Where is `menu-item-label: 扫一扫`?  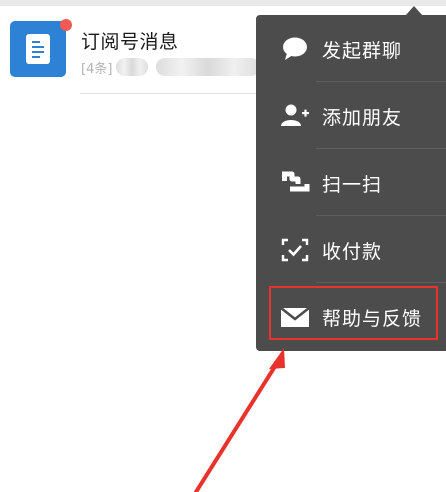
menu-item-label: 扫一扫 is located at coordinates (352, 185).